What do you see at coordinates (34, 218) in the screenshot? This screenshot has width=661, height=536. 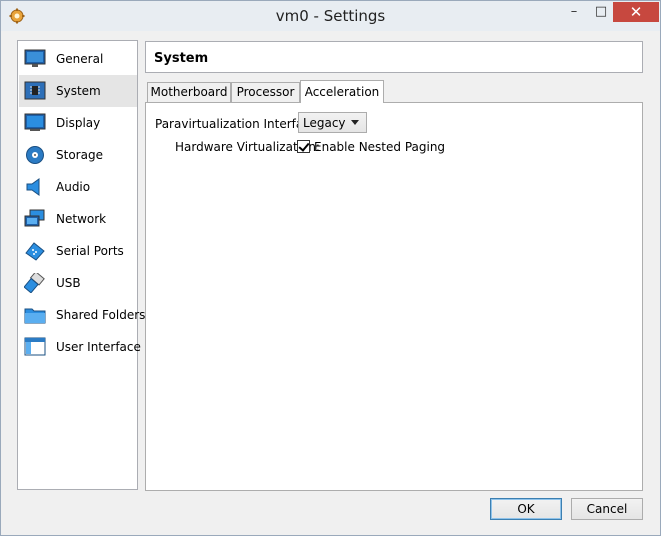 I see `network-icon` at bounding box center [34, 218].